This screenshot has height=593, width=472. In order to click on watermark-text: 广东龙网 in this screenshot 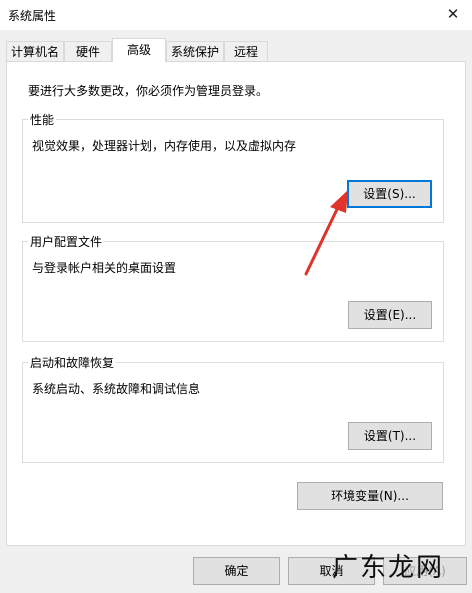, I will do `click(388, 568)`.